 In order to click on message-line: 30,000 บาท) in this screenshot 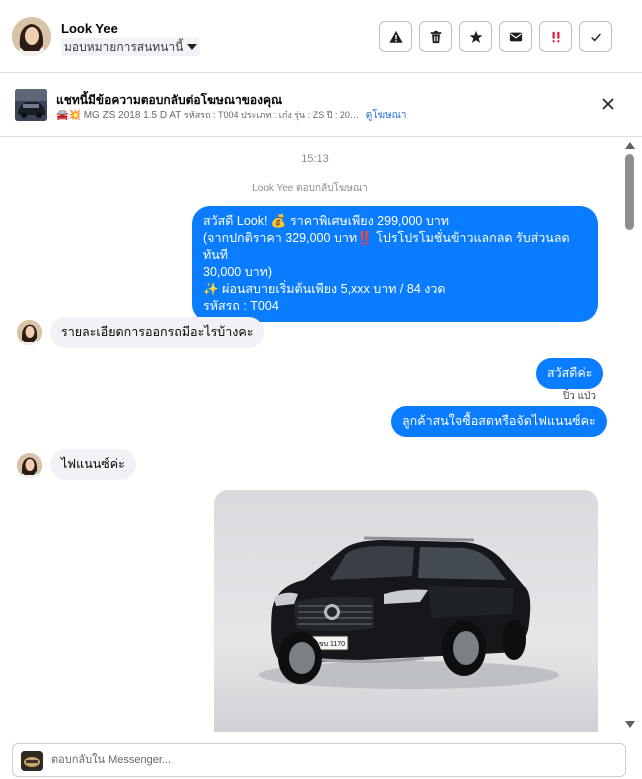, I will do `click(238, 272)`.